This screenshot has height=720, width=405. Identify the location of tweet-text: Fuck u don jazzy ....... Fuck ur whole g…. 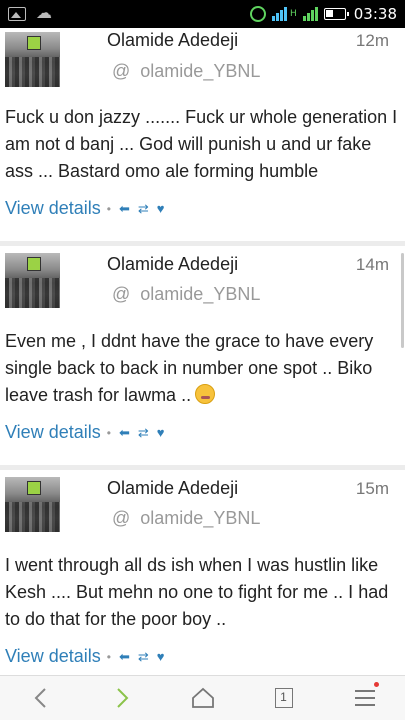
(201, 144).